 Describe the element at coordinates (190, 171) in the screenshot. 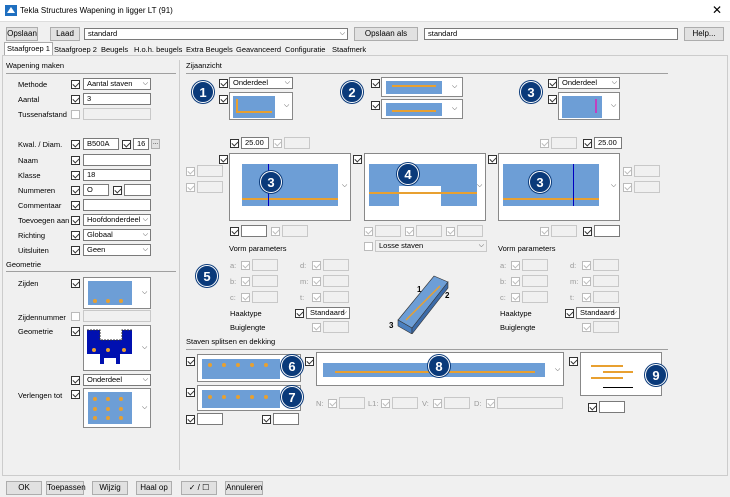

I see `side-extra1-checkbox` at that location.